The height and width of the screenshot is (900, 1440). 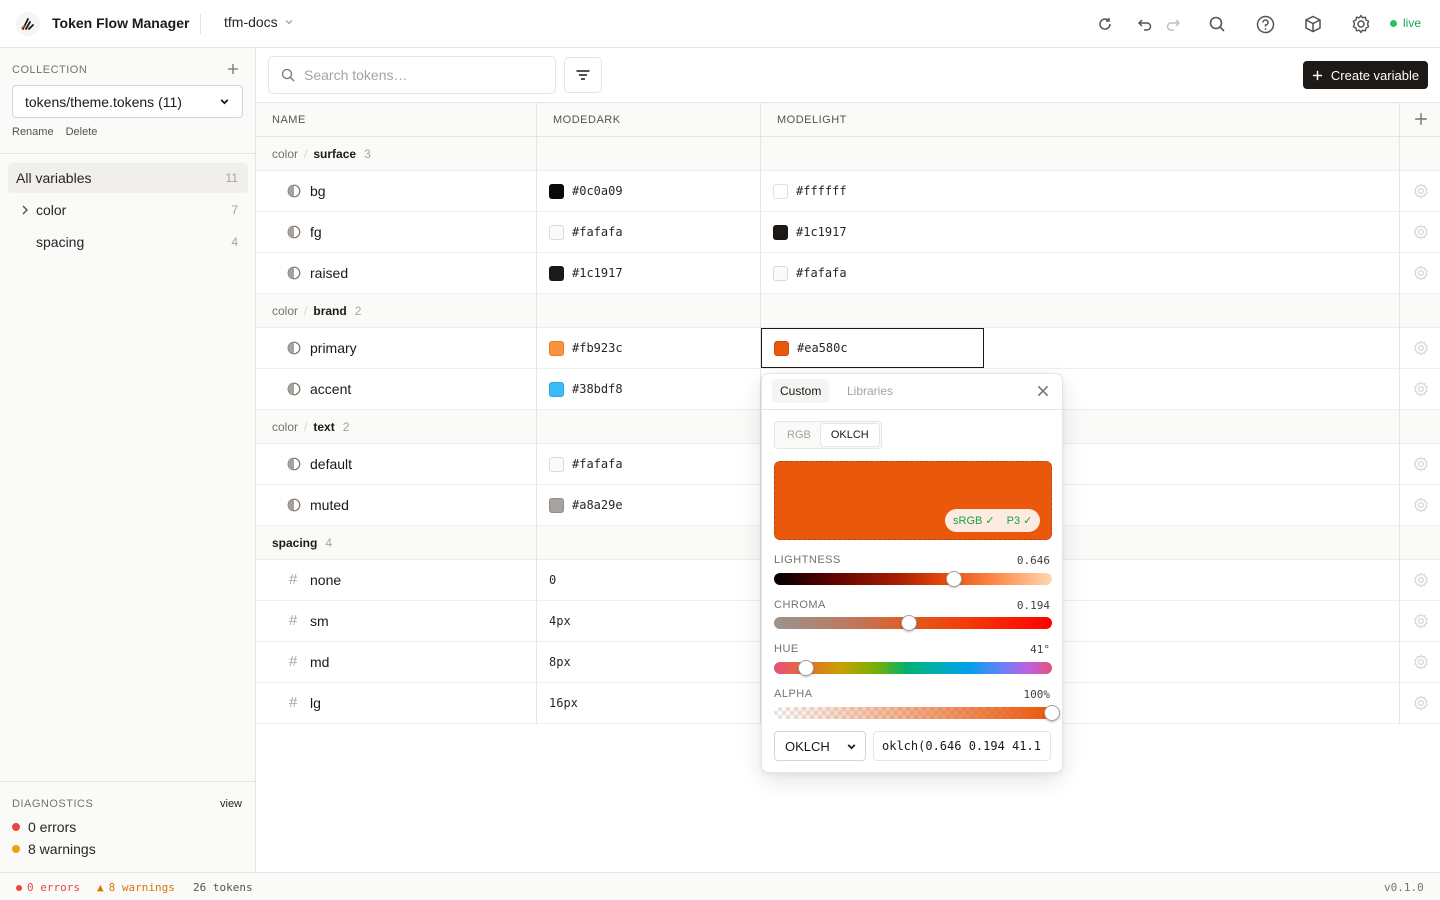 I want to click on search-icon, so click(x=1217, y=24).